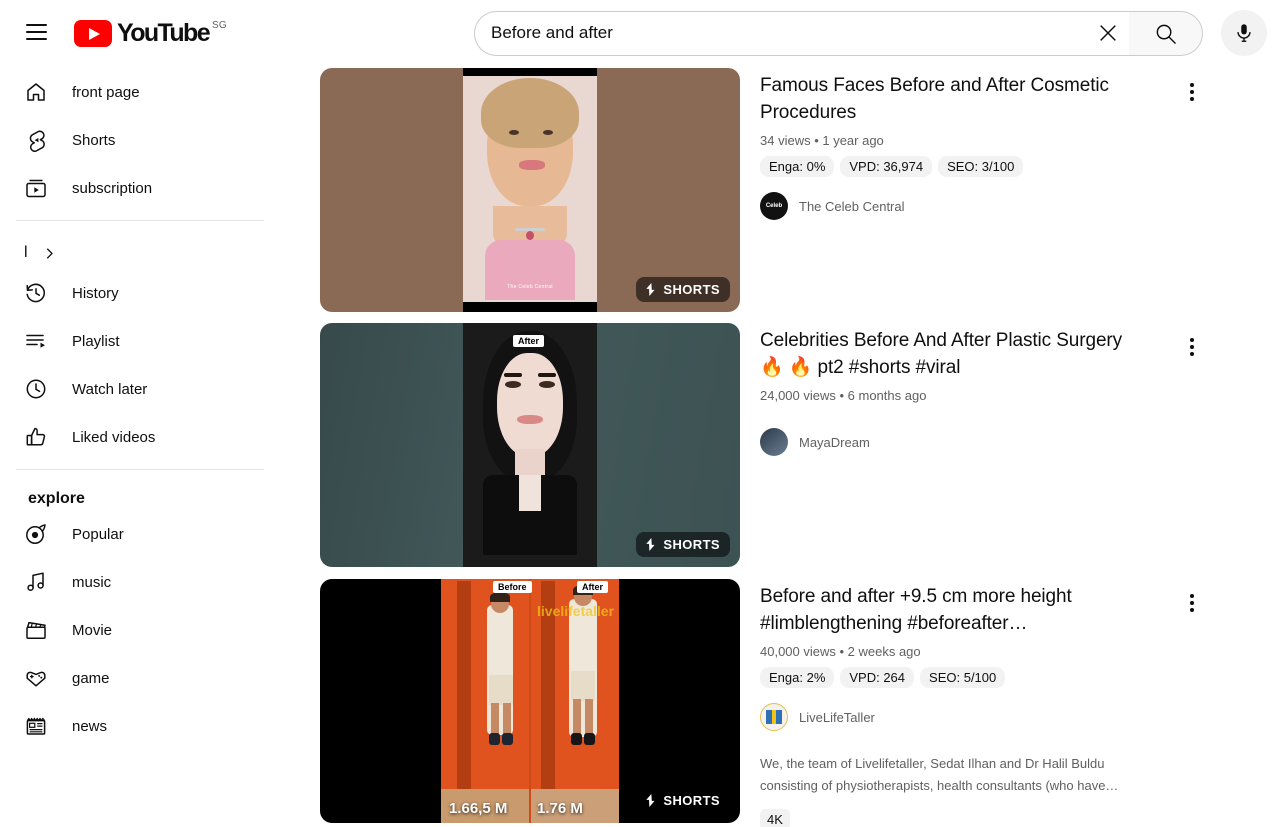  Describe the element at coordinates (970, 206) in the screenshot. I see `channel-row: Celeb The Celeb Central` at that location.